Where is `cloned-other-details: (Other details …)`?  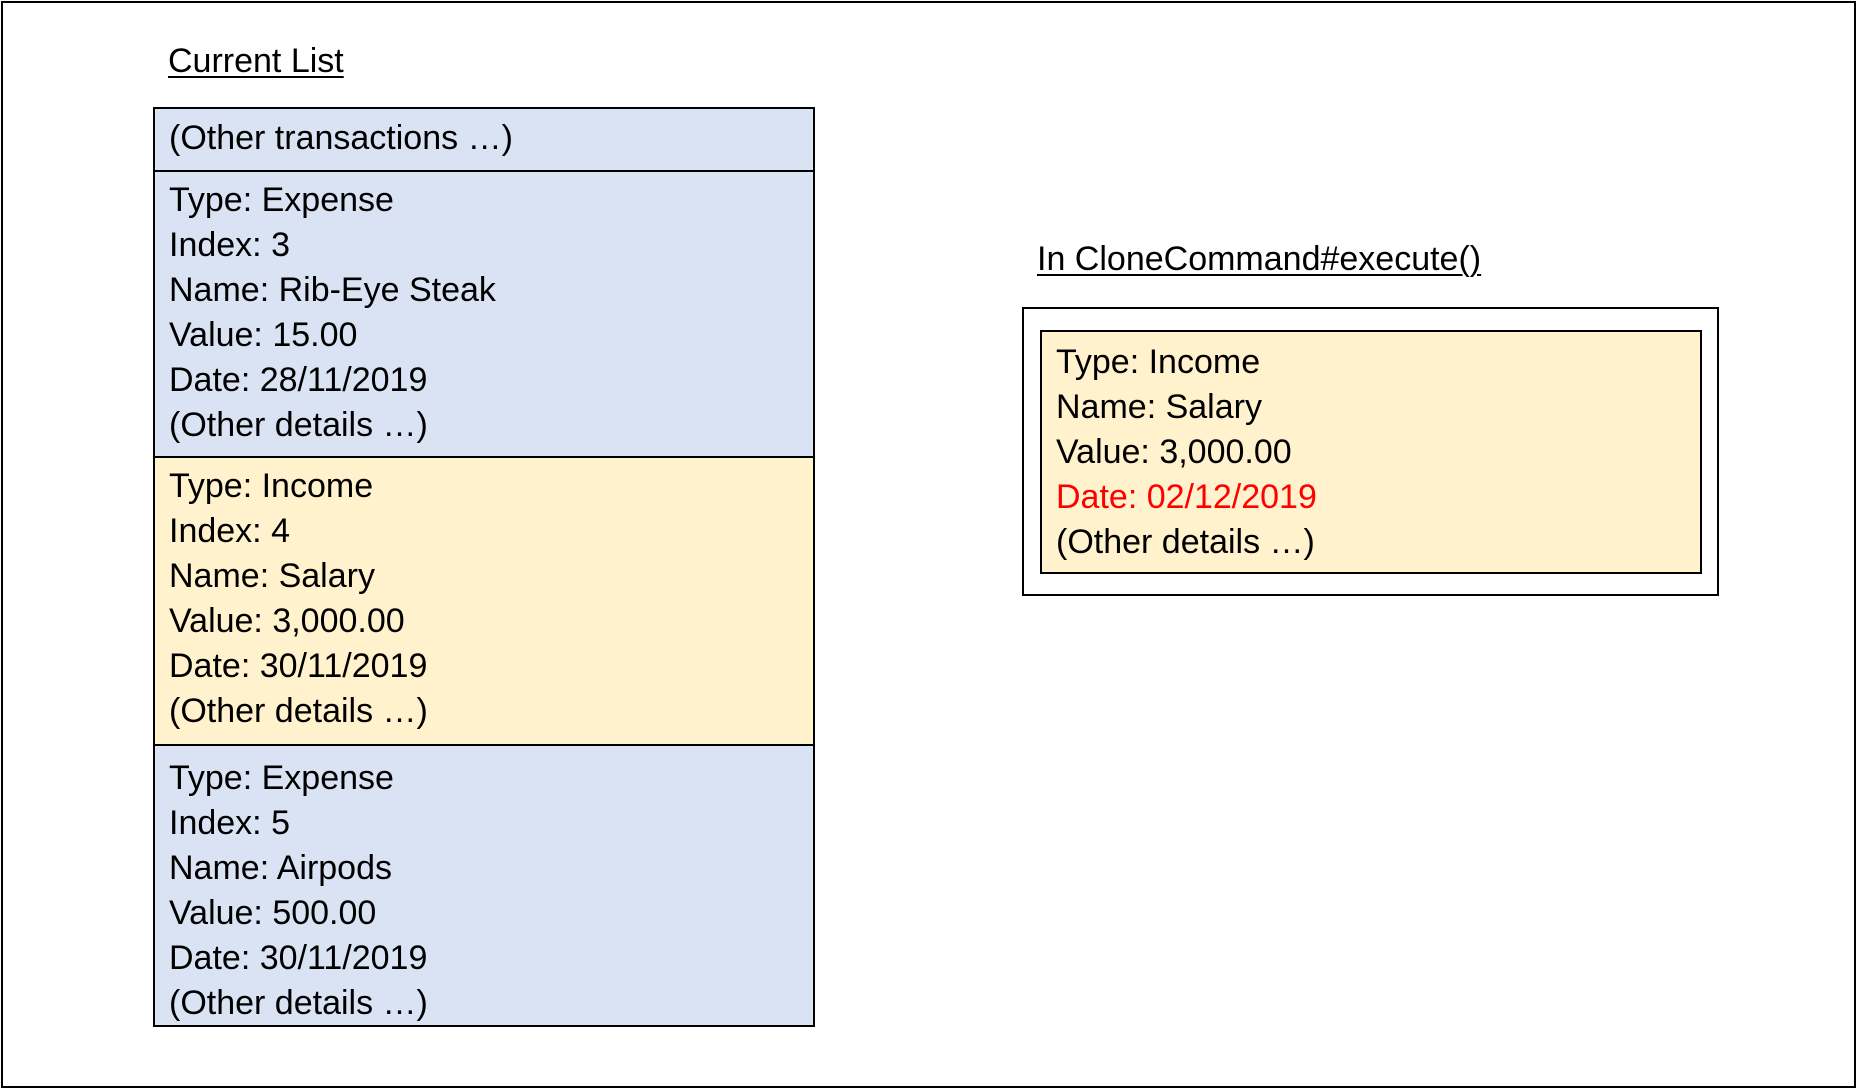
cloned-other-details: (Other details …) is located at coordinates (1185, 542).